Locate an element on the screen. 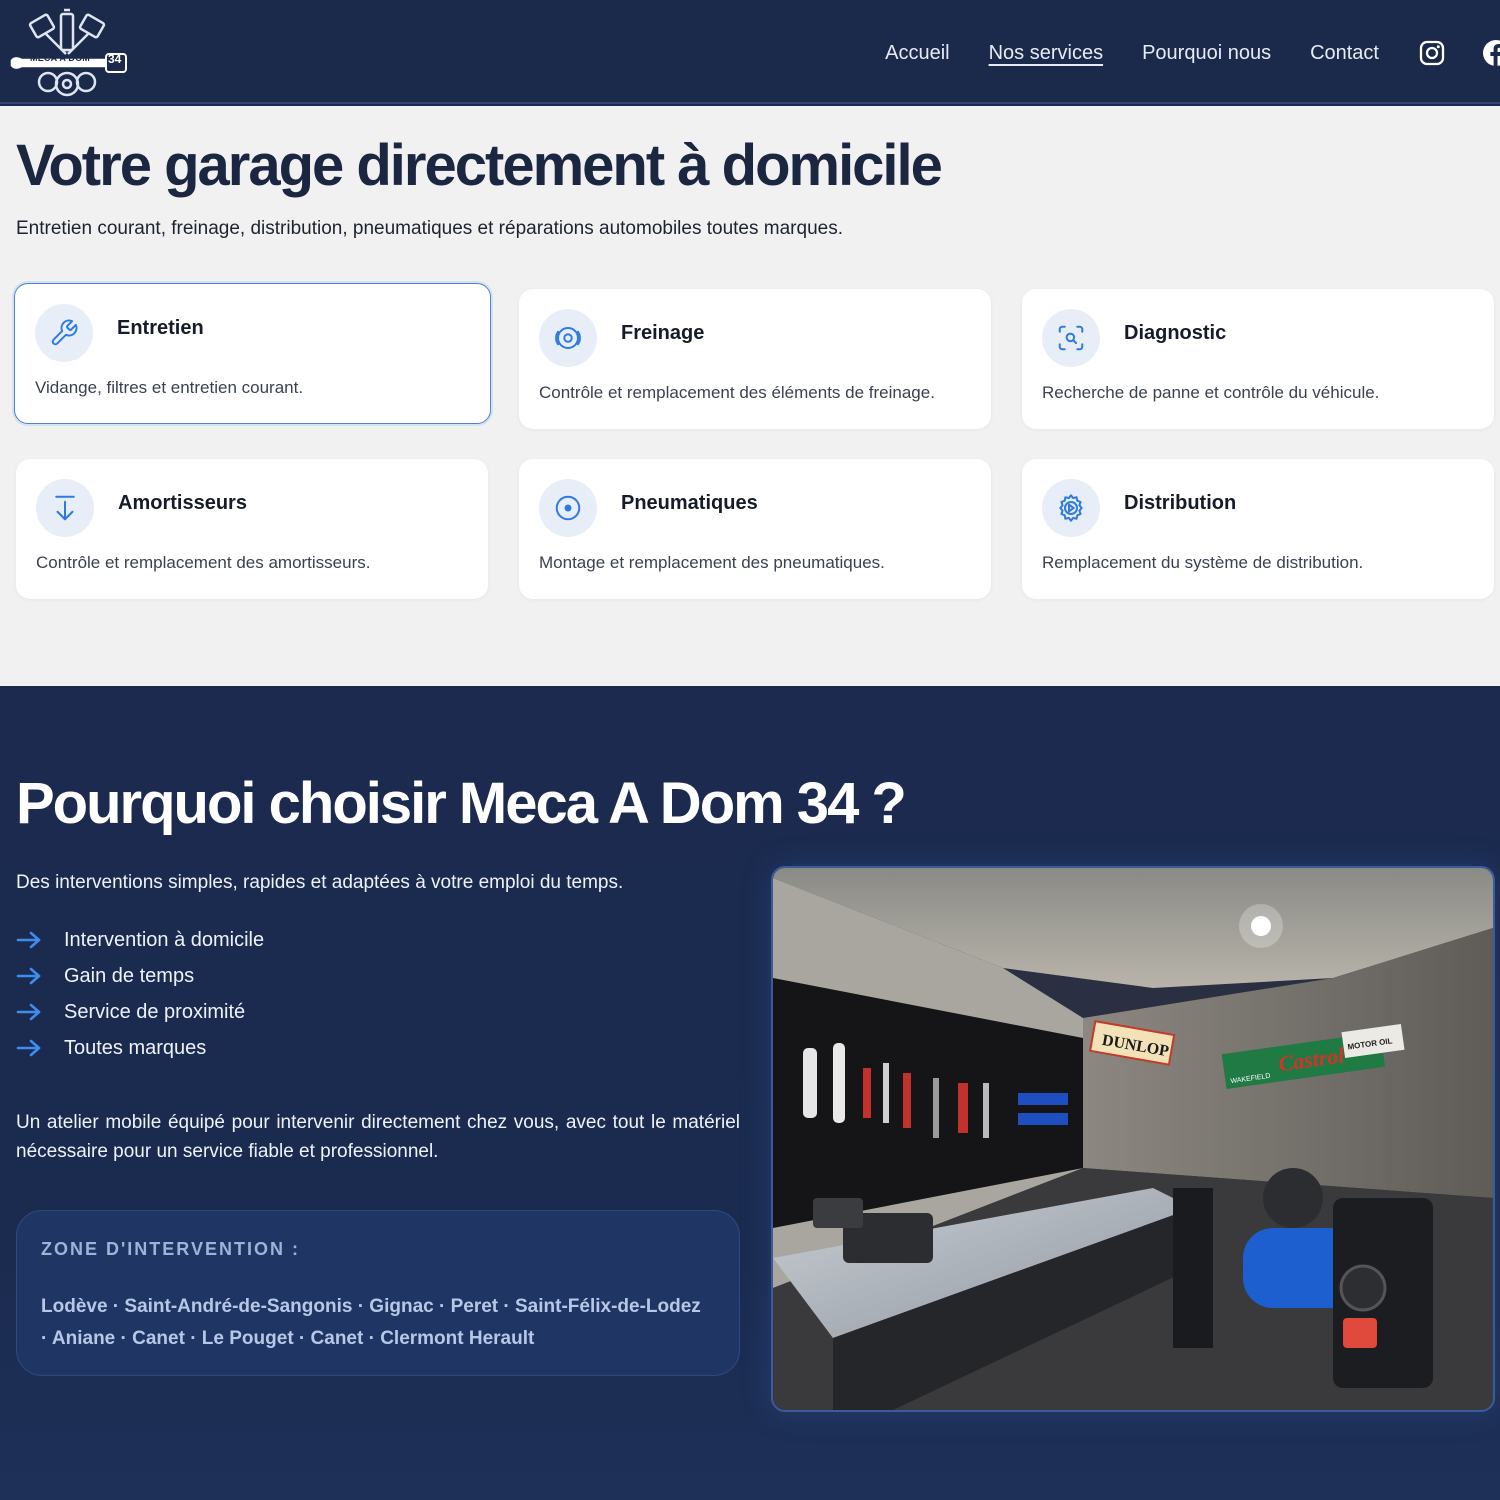 Image resolution: width=1500 pixels, height=1500 pixels. list-item-label: Gain de temps is located at coordinates (129, 975).